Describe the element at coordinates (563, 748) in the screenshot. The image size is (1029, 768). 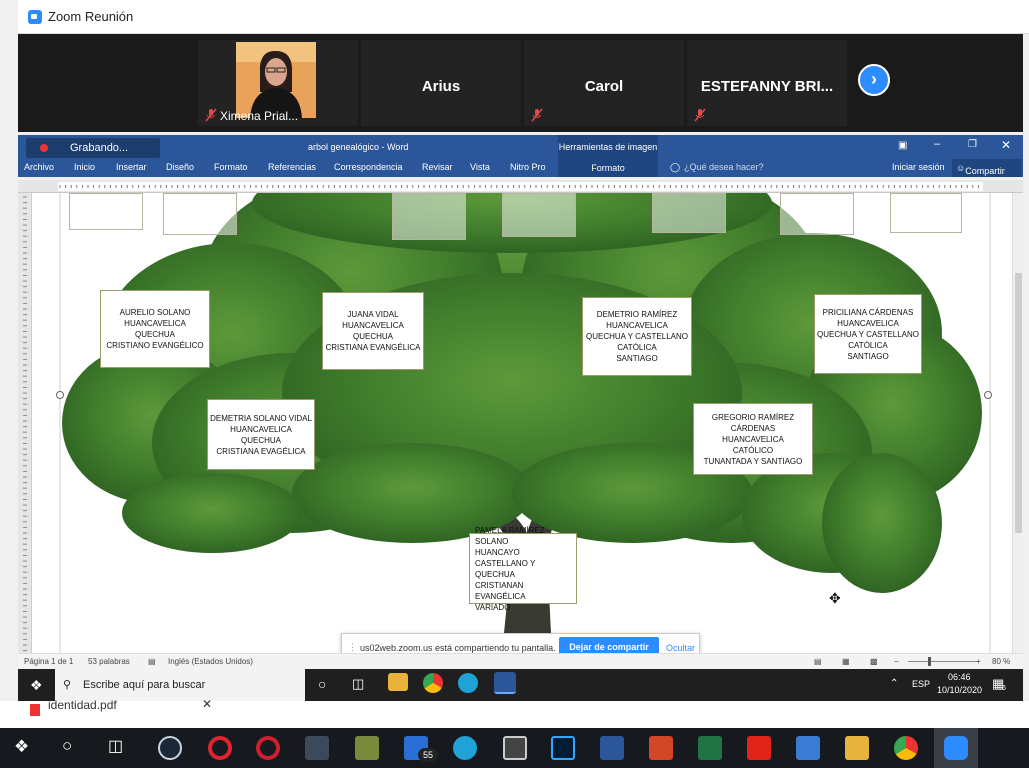
I see `photoshop-icon` at that location.